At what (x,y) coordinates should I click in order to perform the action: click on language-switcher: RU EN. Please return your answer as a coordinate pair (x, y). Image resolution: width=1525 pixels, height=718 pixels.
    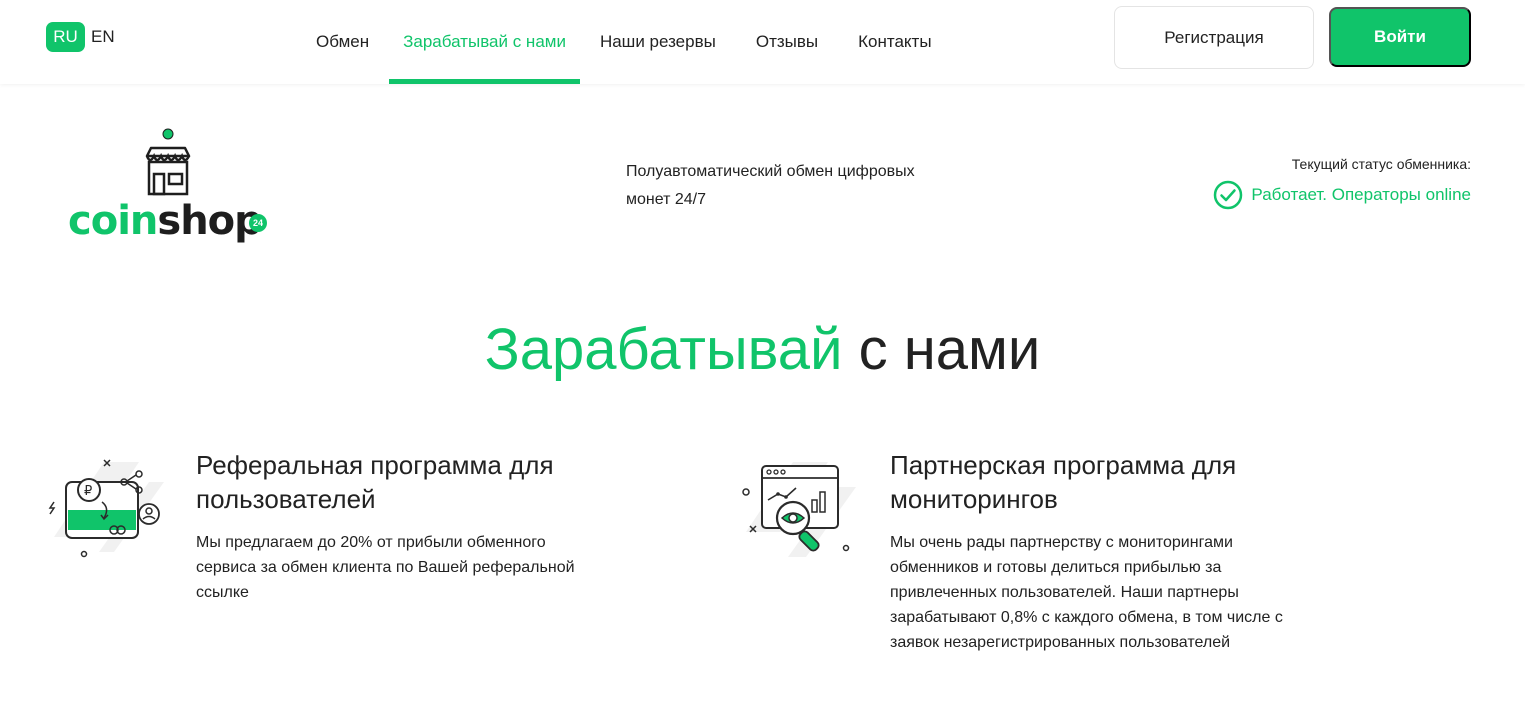
    Looking at the image, I should click on (80, 37).